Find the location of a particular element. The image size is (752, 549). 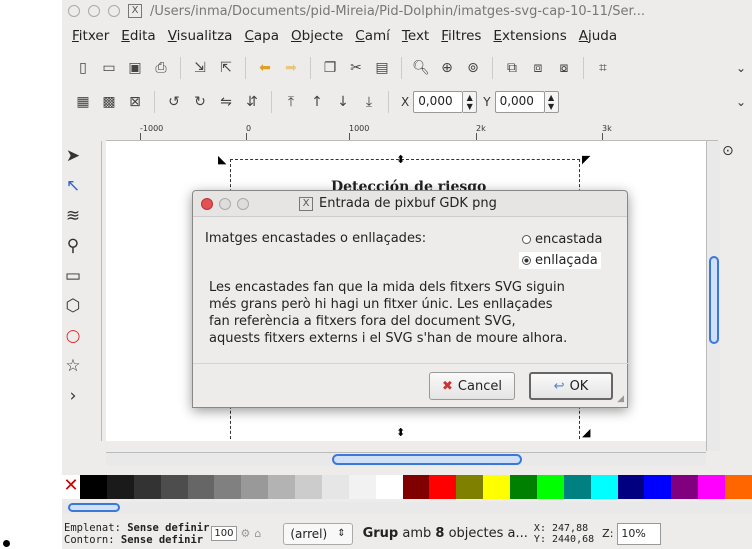

dialog-close-button is located at coordinates (207, 203).